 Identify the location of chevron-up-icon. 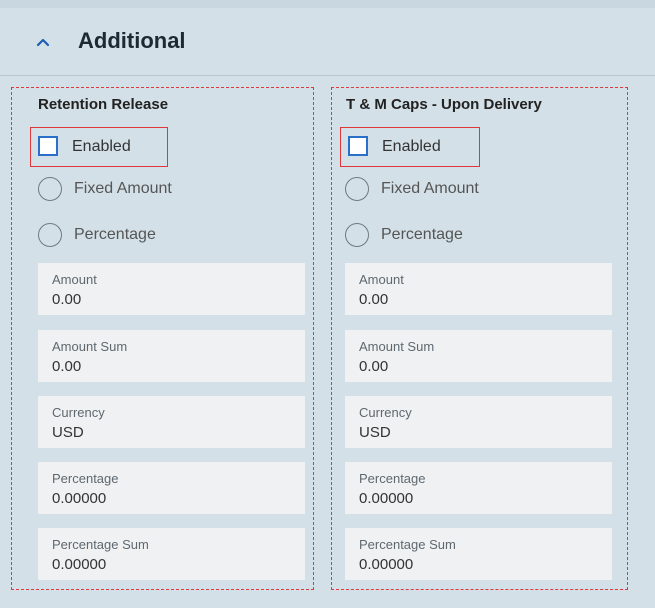
(43, 42).